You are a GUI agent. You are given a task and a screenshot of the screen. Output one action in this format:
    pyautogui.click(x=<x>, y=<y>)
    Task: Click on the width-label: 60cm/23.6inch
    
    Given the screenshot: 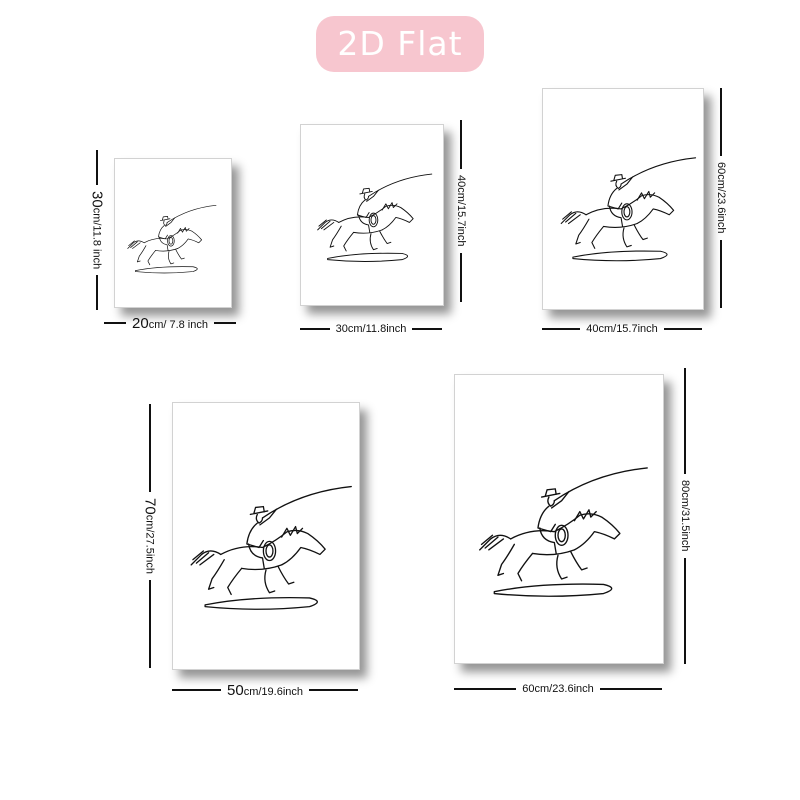 What is the action you would take?
    pyautogui.click(x=558, y=689)
    